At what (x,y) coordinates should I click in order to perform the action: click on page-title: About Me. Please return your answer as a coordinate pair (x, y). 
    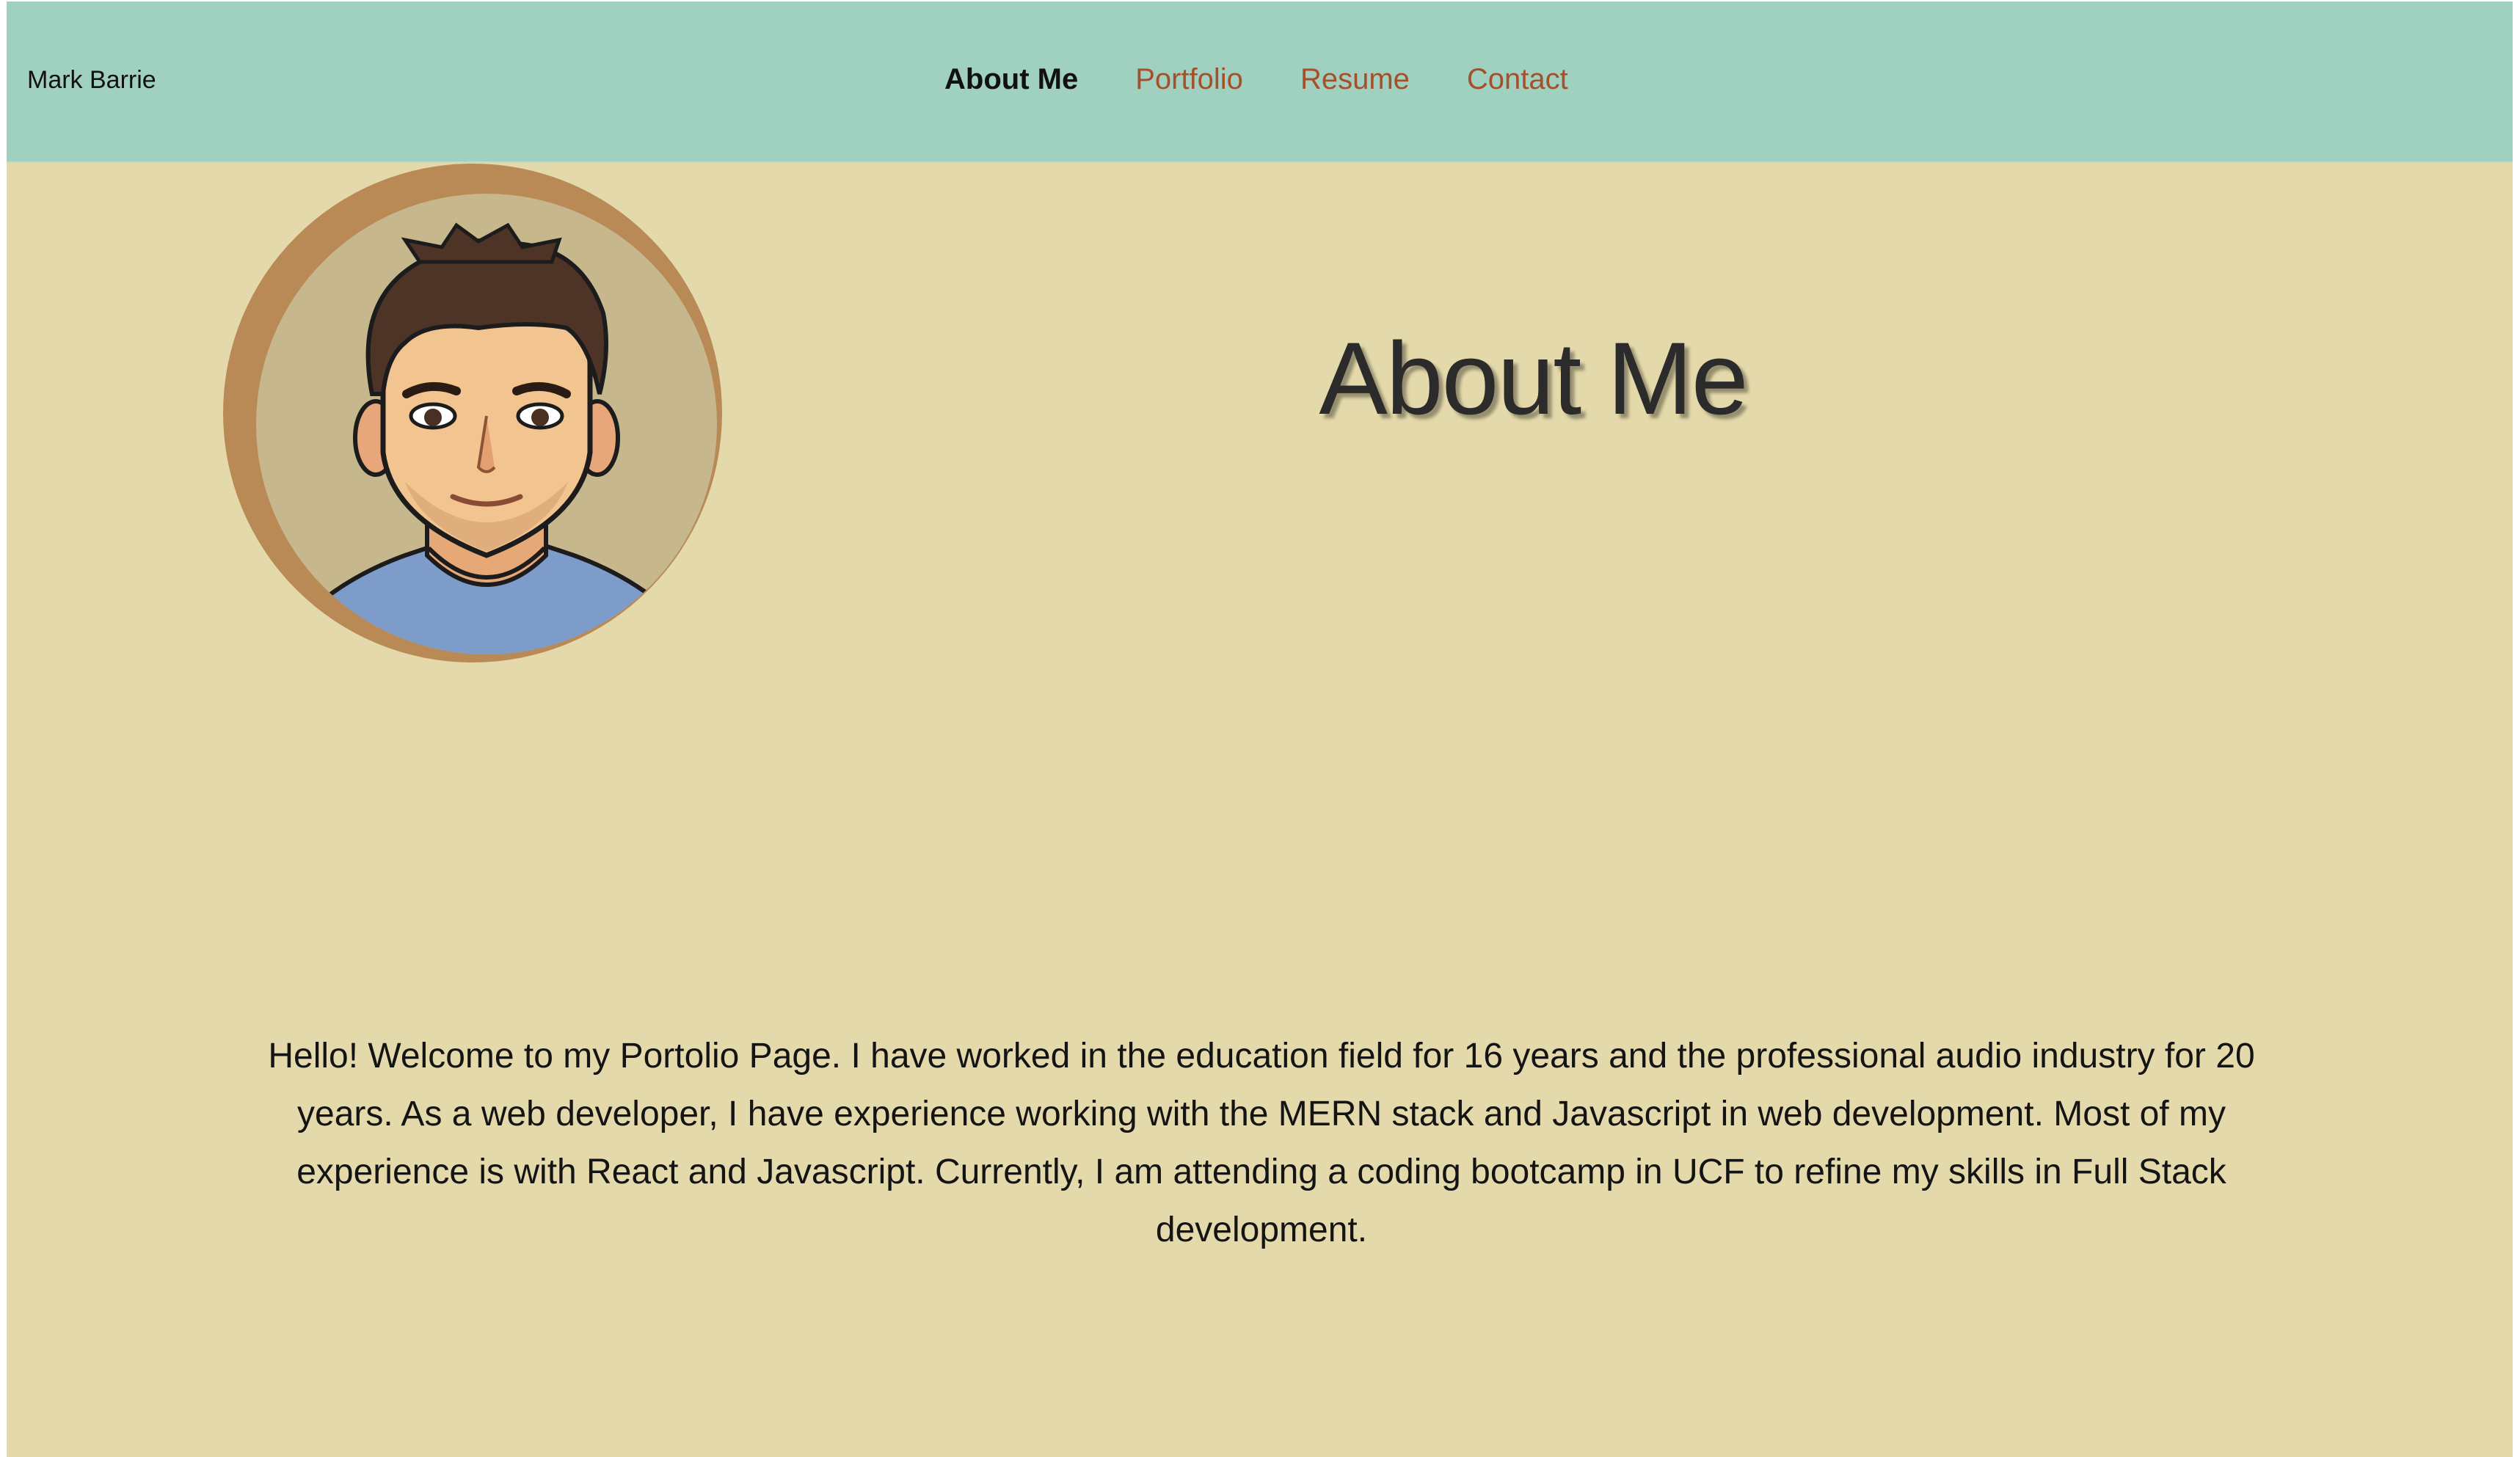
    Looking at the image, I should click on (1533, 378).